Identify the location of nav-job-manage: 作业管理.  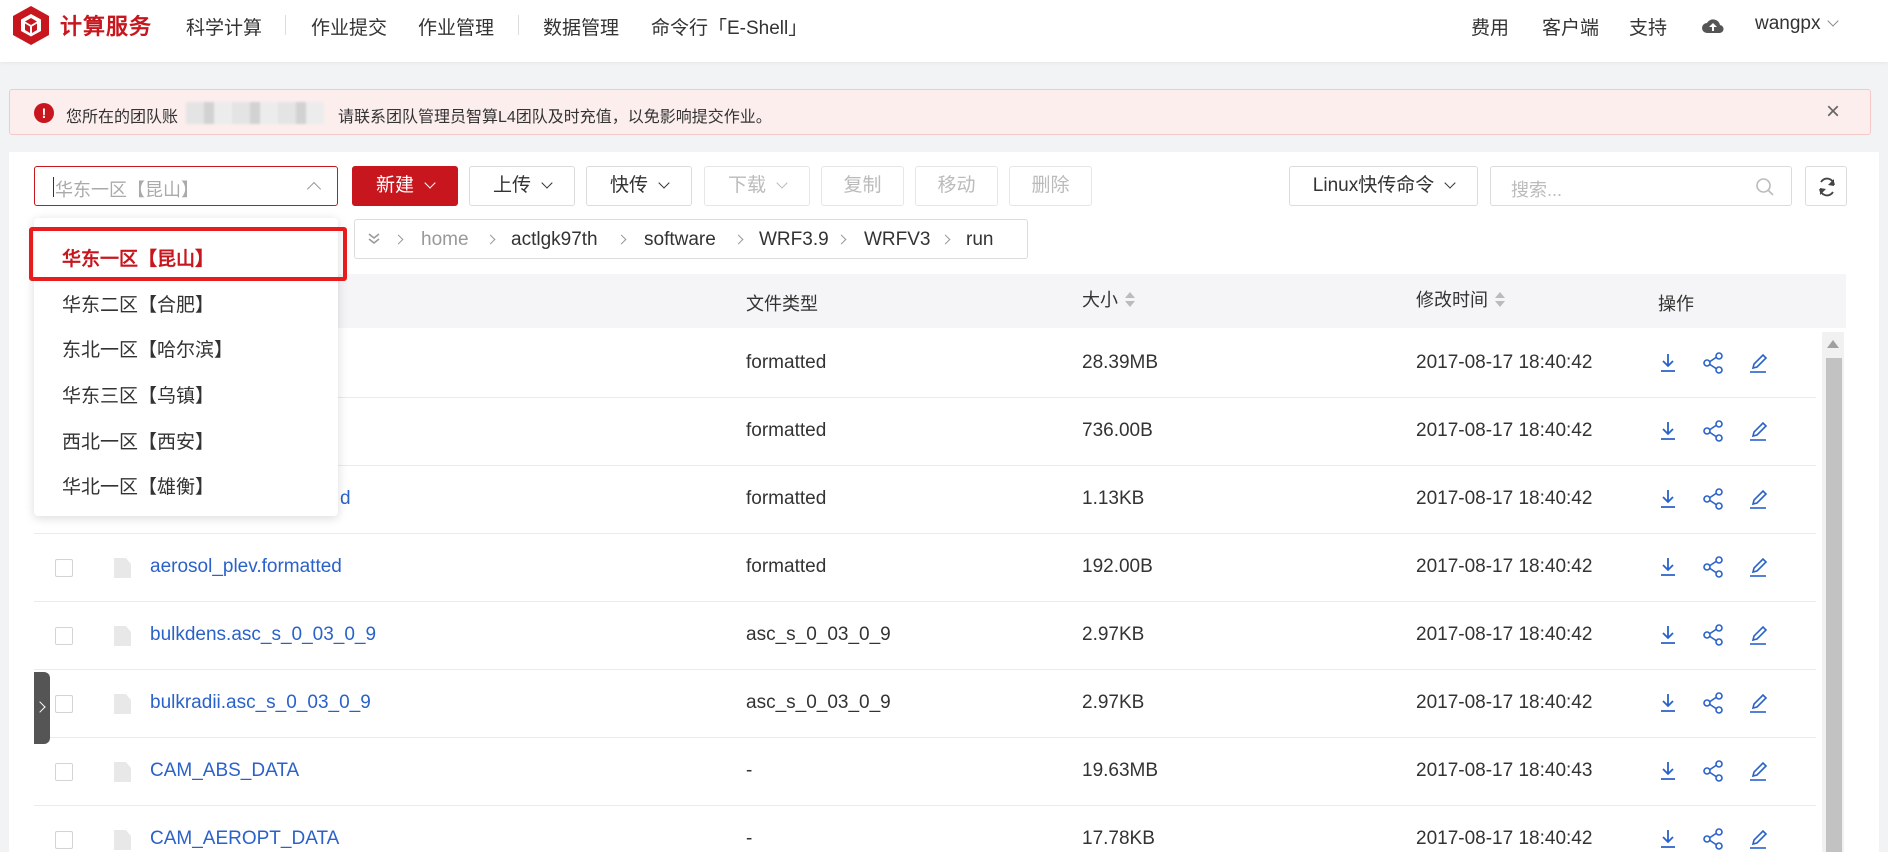
(456, 26).